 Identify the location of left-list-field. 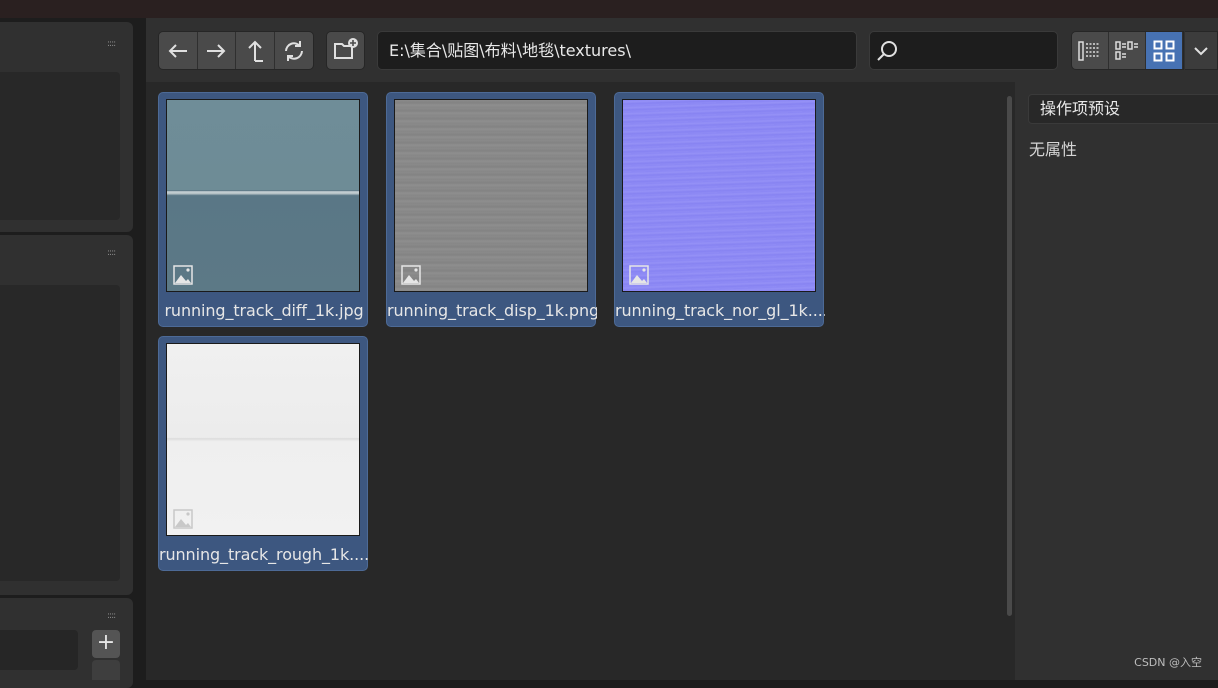
(39, 650).